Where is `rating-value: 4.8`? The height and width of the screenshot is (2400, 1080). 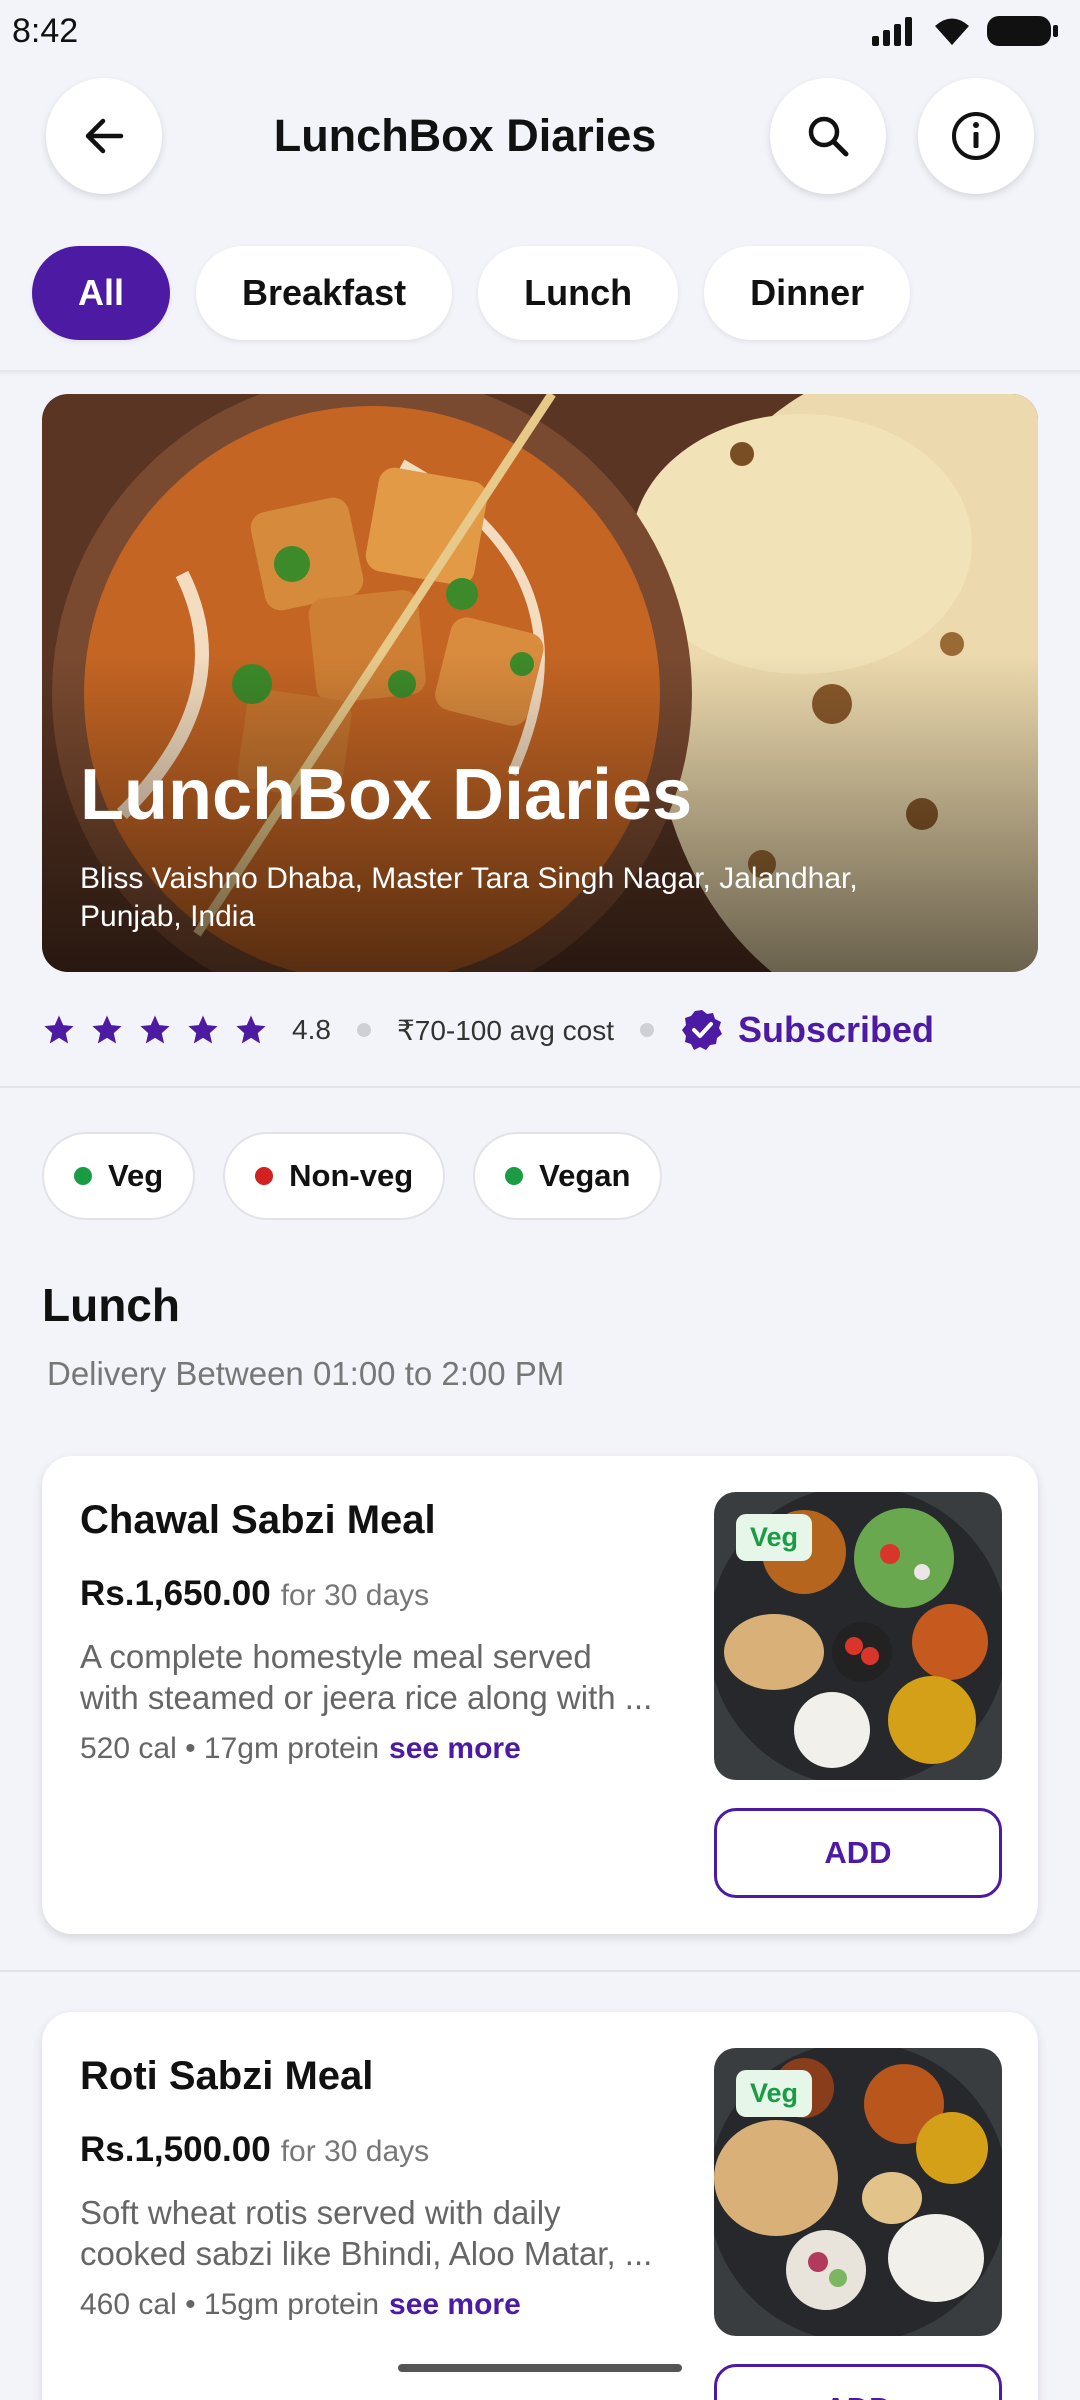
rating-value: 4.8 is located at coordinates (311, 1029).